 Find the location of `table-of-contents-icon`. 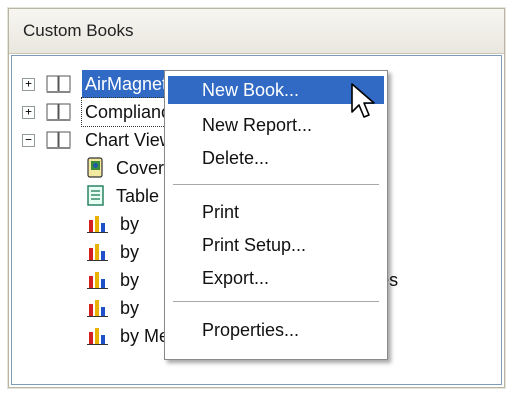

table-of-contents-icon is located at coordinates (95, 195).